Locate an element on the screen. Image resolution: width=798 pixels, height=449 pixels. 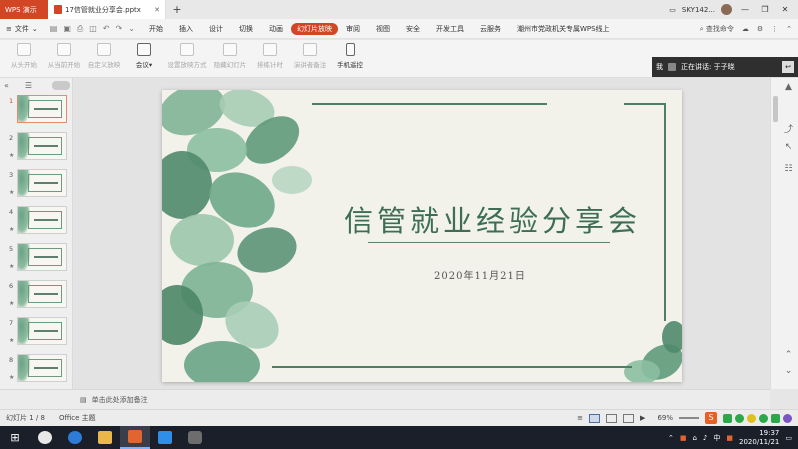
taskbar-edge is located at coordinates (75, 437).